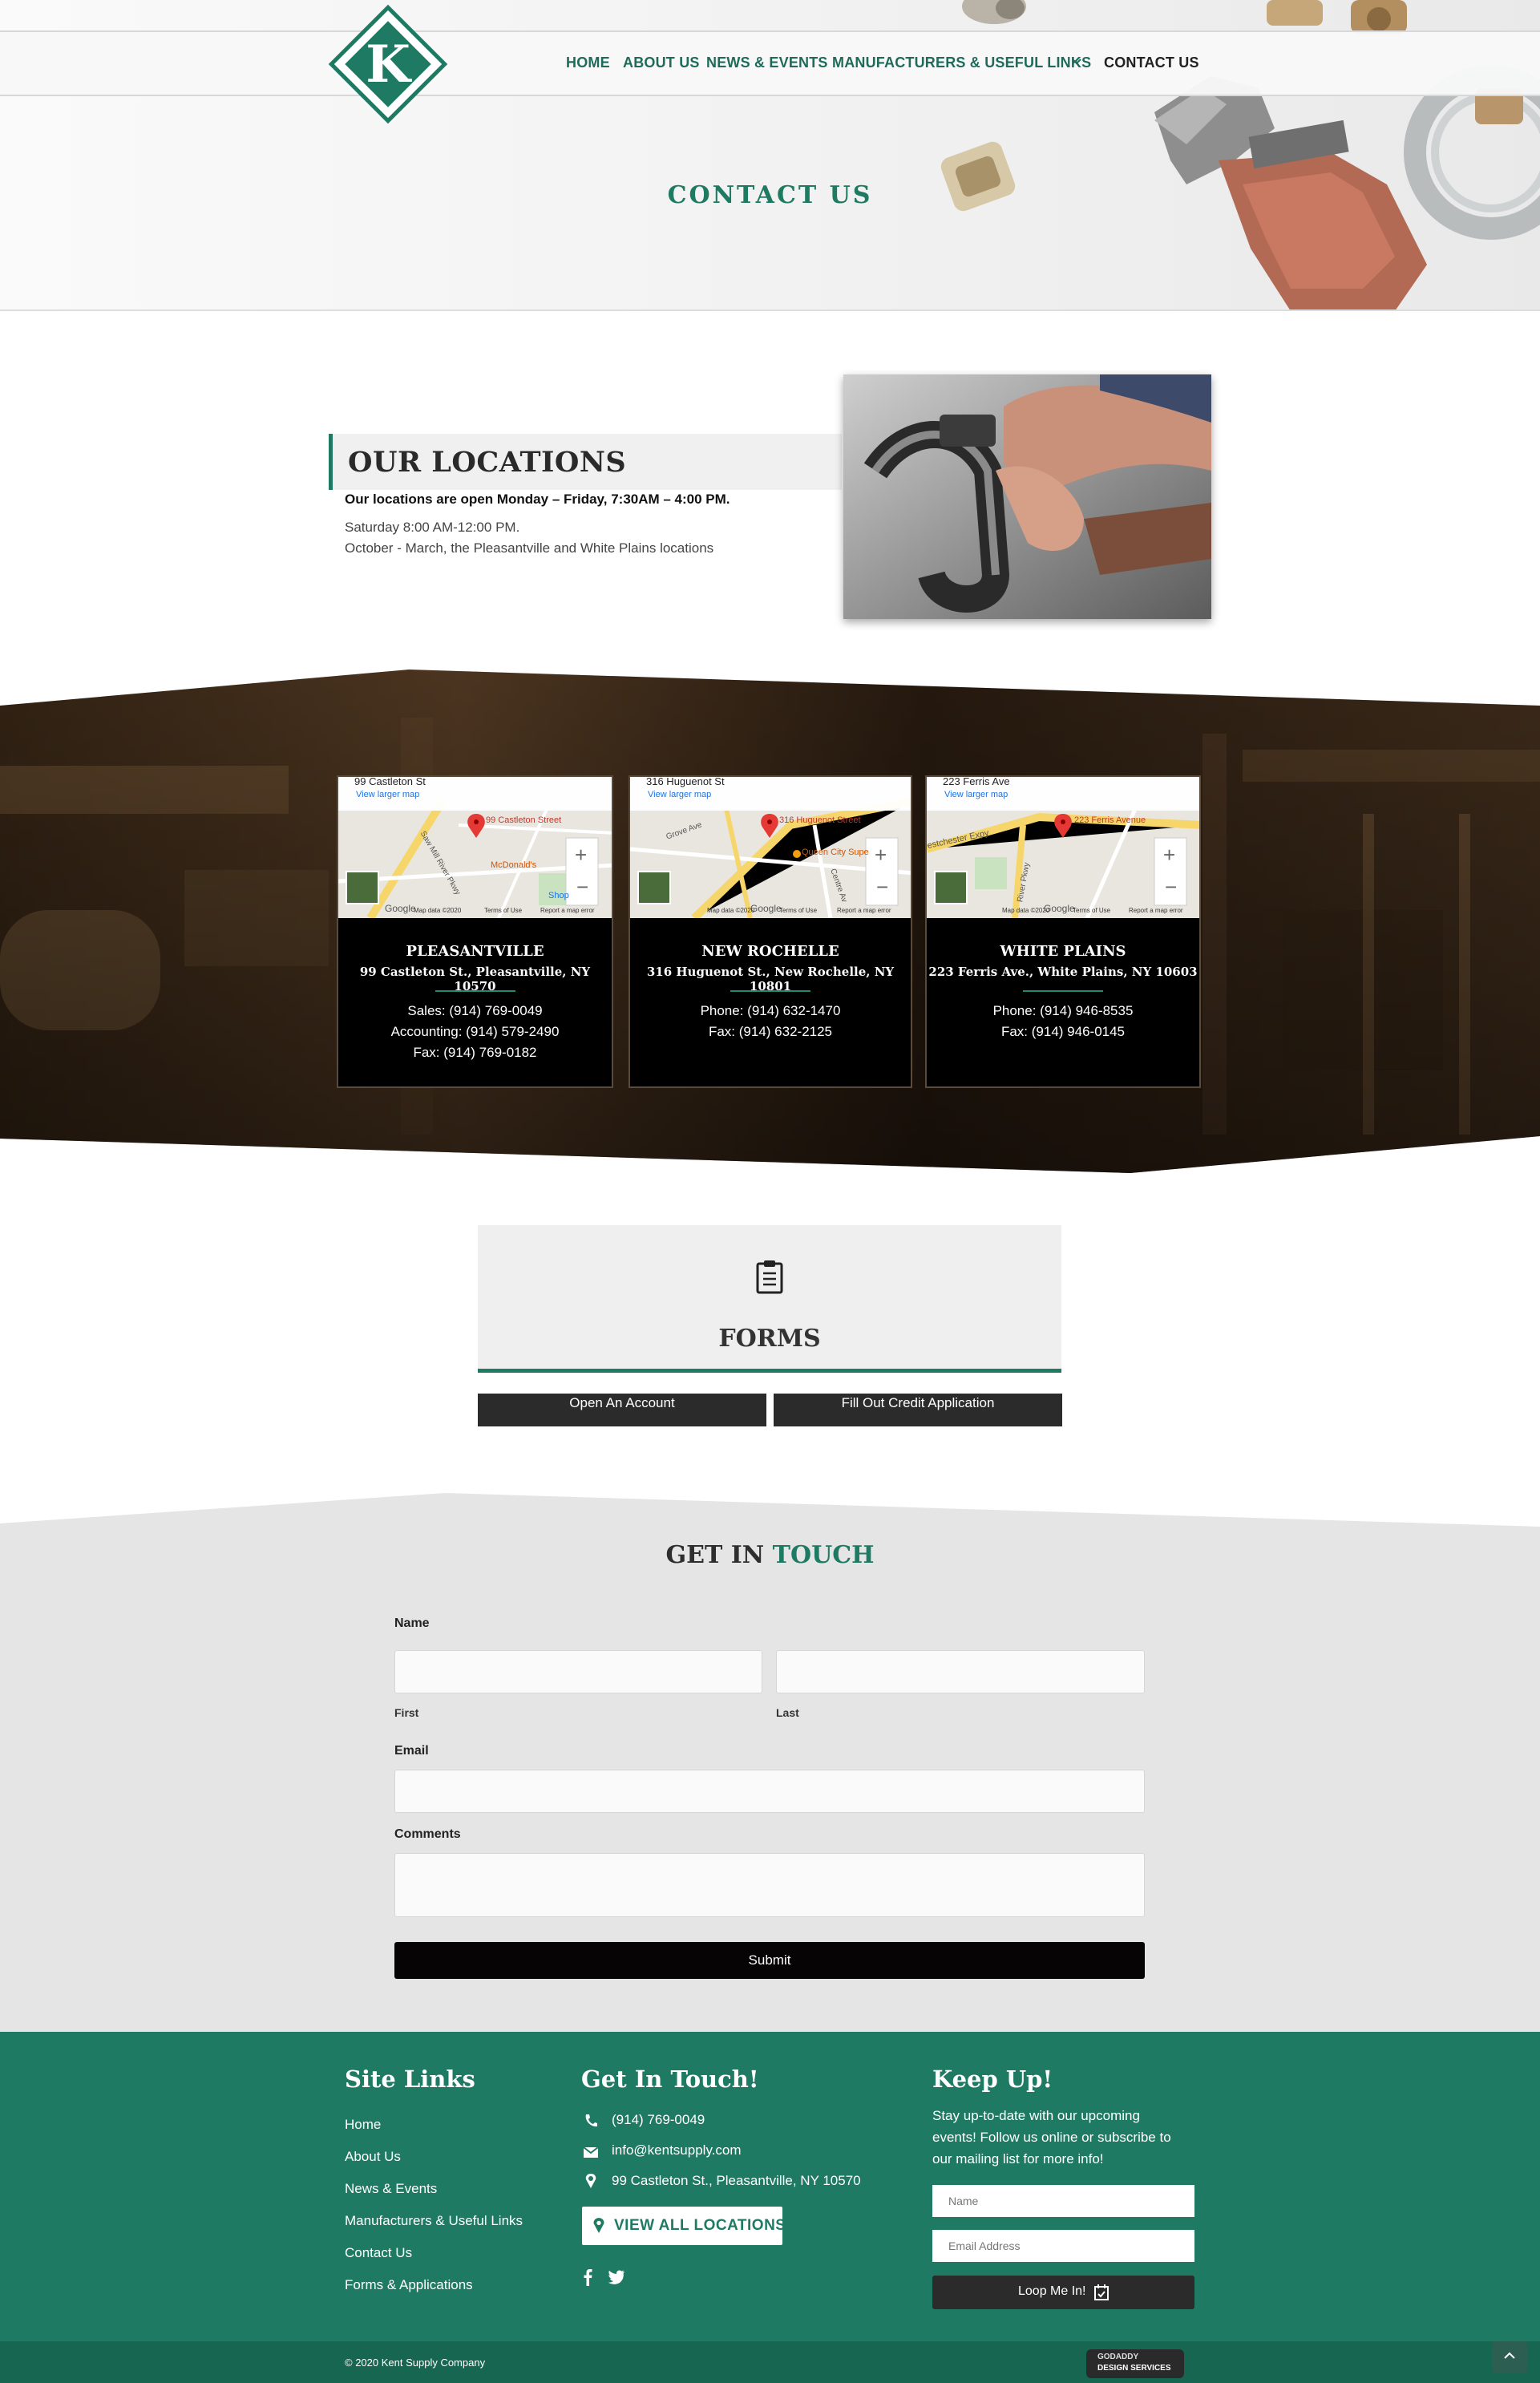 The image size is (1540, 2383). I want to click on card-city: NEW ROCHELLE, so click(770, 952).